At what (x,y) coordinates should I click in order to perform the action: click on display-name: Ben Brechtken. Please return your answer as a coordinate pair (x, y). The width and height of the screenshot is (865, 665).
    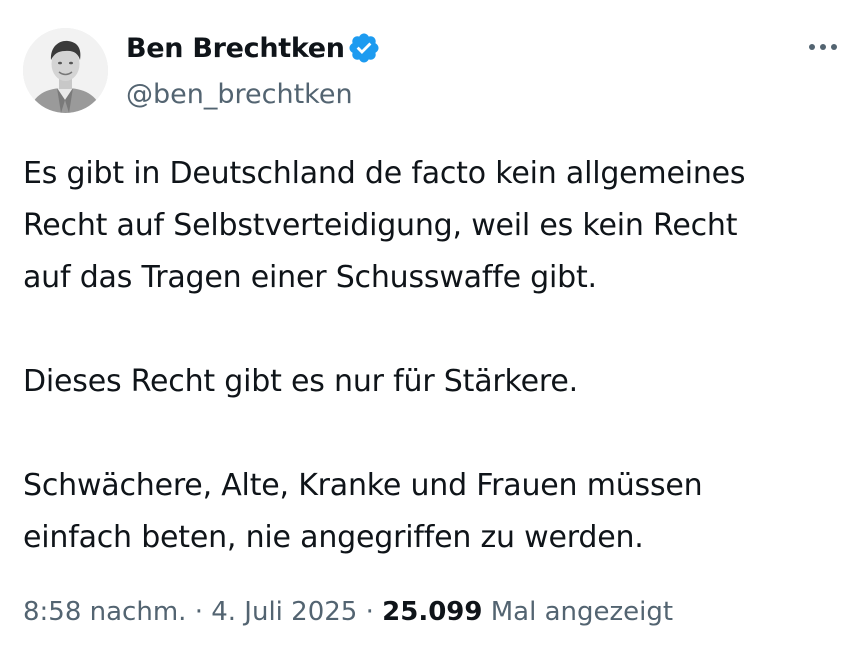
    Looking at the image, I should click on (235, 49).